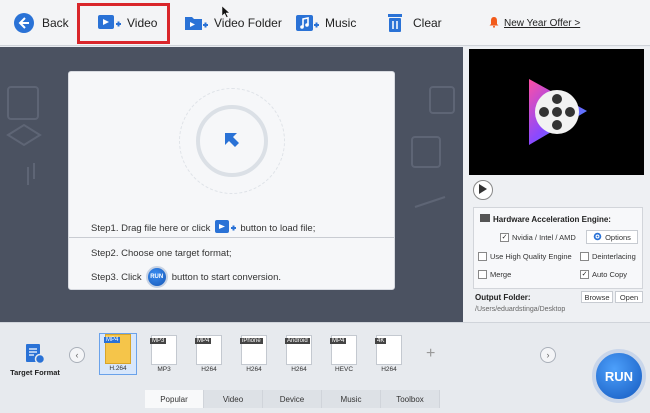 This screenshot has height=413, width=650. What do you see at coordinates (344, 369) in the screenshot?
I see `format-label: HEVC` at bounding box center [344, 369].